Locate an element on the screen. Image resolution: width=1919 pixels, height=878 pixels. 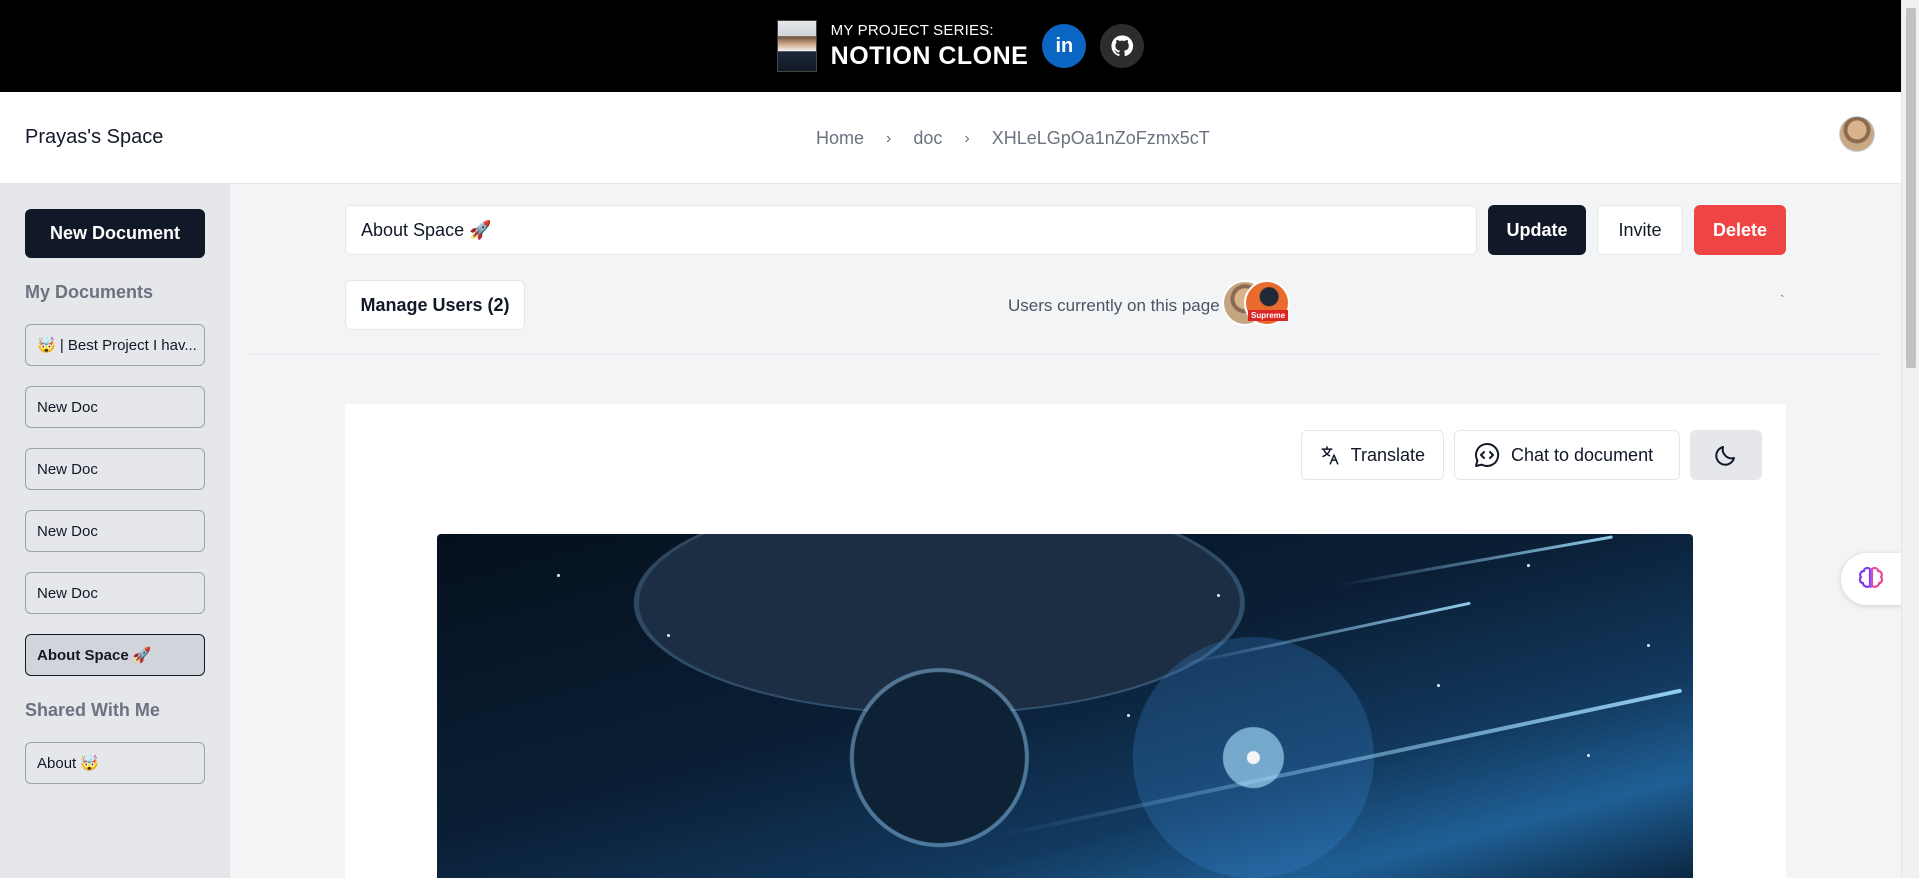
presence-avatar-badge: Supreme is located at coordinates (1268, 315).